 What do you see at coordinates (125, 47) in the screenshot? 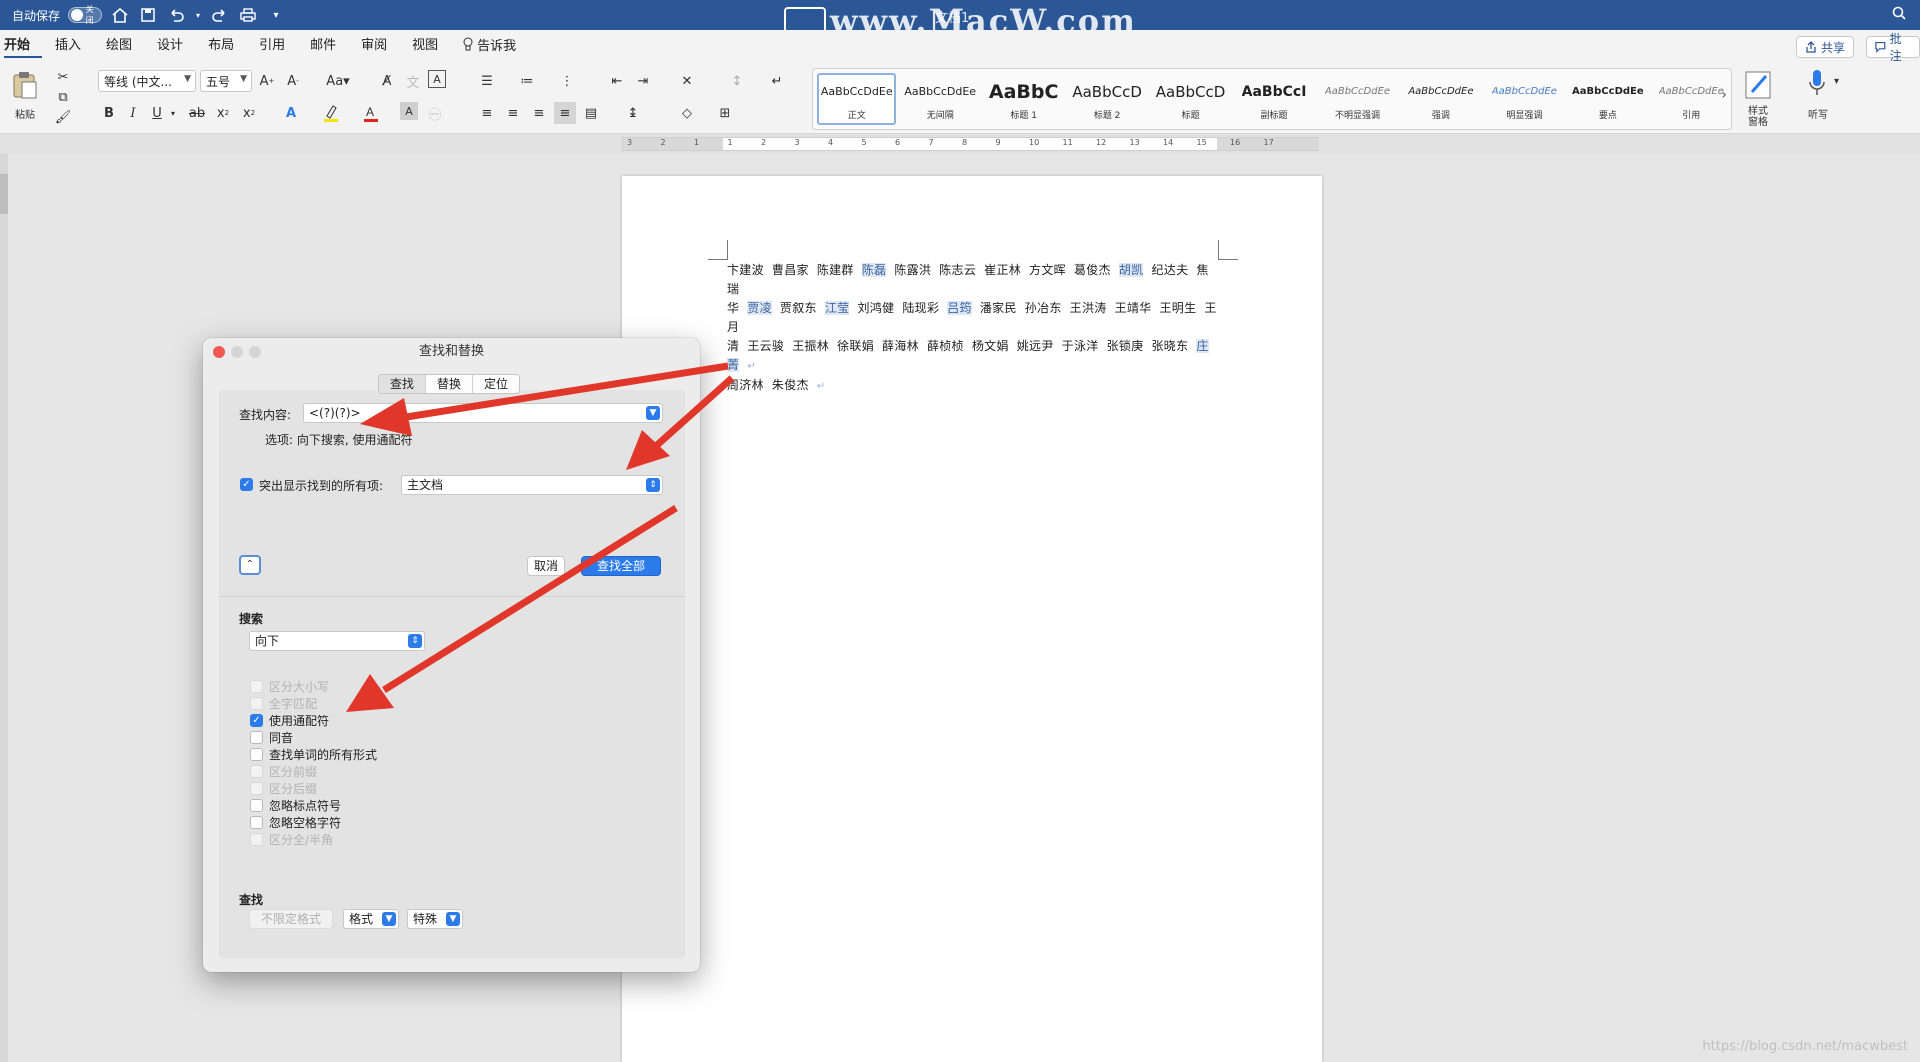
I see `tab-2: 绘图` at bounding box center [125, 47].